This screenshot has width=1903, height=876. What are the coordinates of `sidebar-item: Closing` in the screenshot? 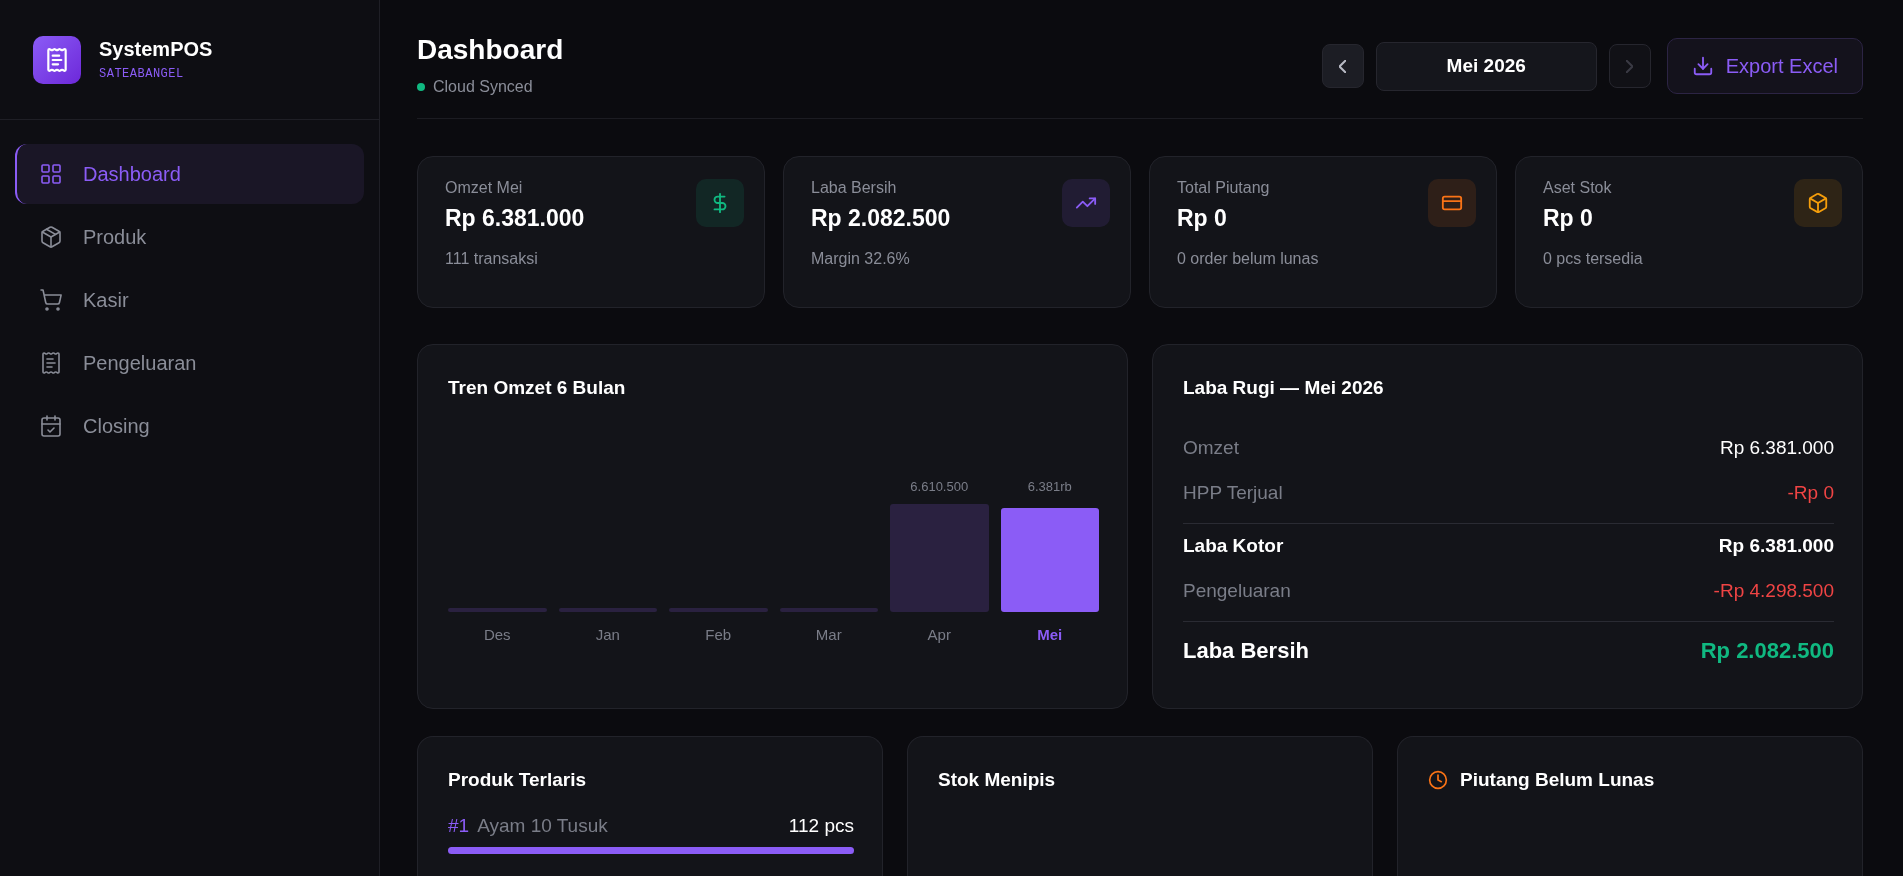 It's located at (189, 426).